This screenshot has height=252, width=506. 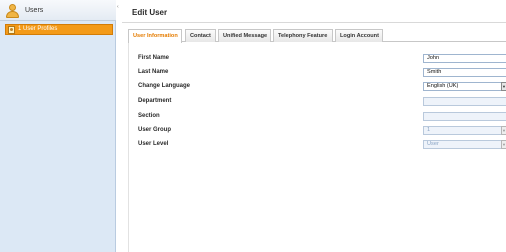 What do you see at coordinates (58, 10) in the screenshot?
I see `sidebar-header: Users` at bounding box center [58, 10].